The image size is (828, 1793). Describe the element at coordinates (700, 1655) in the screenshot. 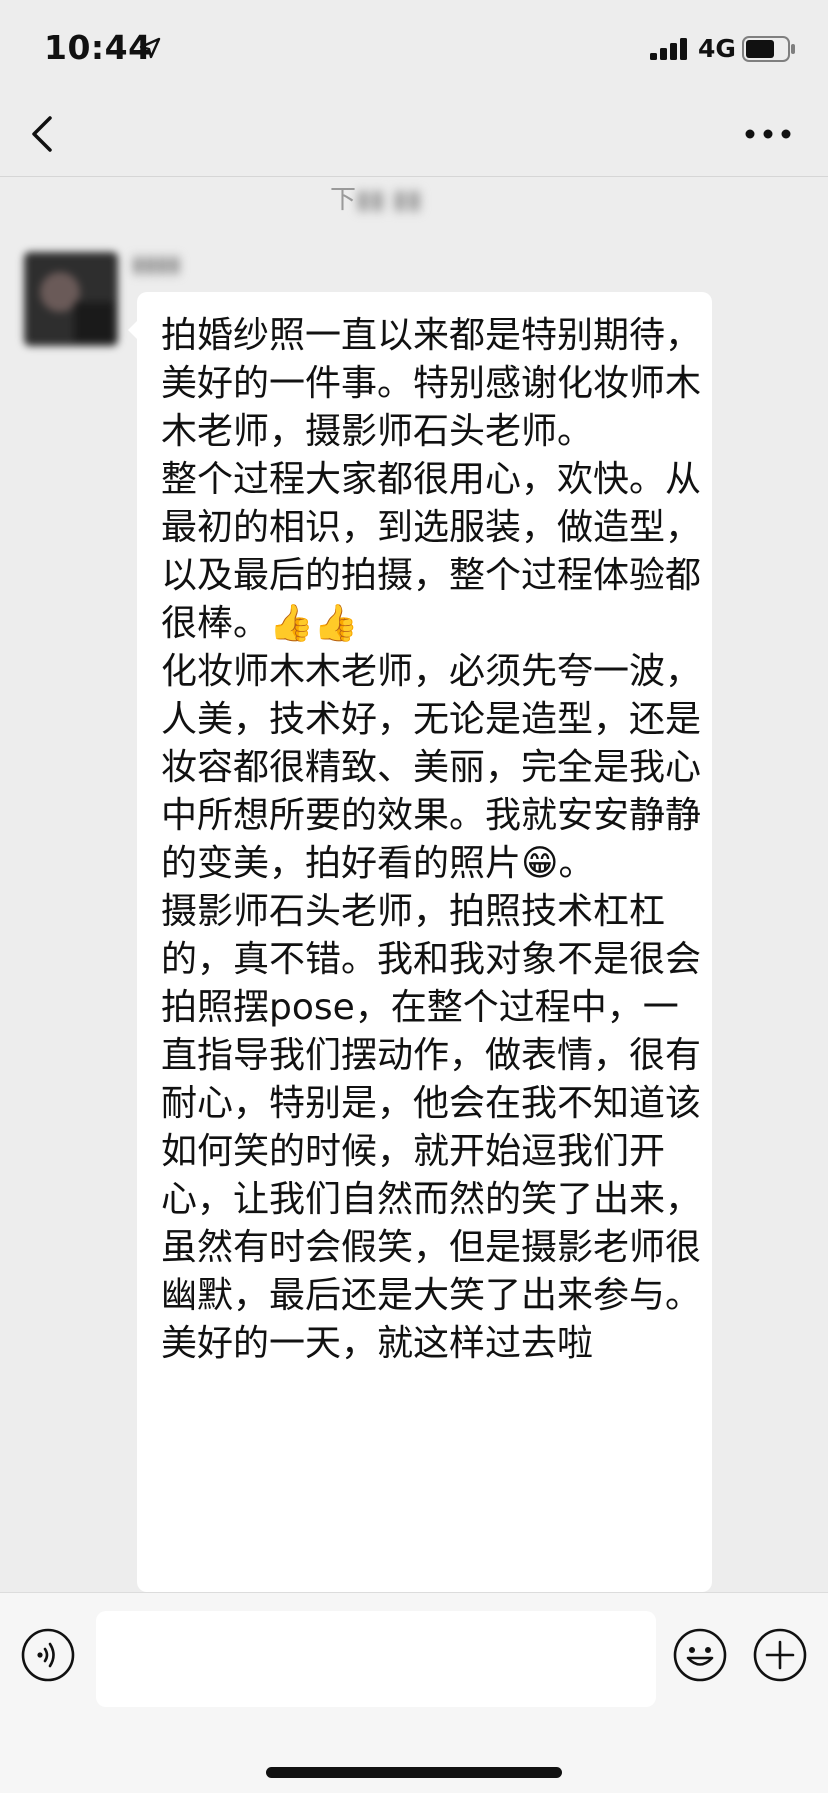

I see `emoji-icon` at that location.